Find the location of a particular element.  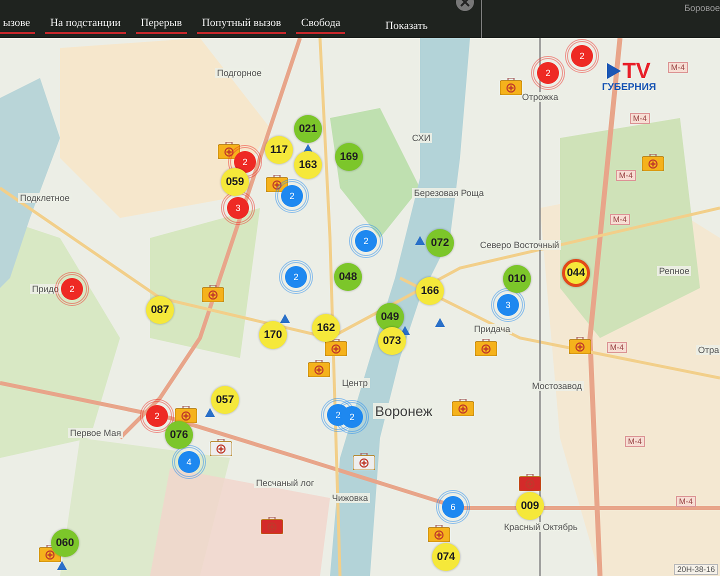

place-label: Репное is located at coordinates (674, 271).